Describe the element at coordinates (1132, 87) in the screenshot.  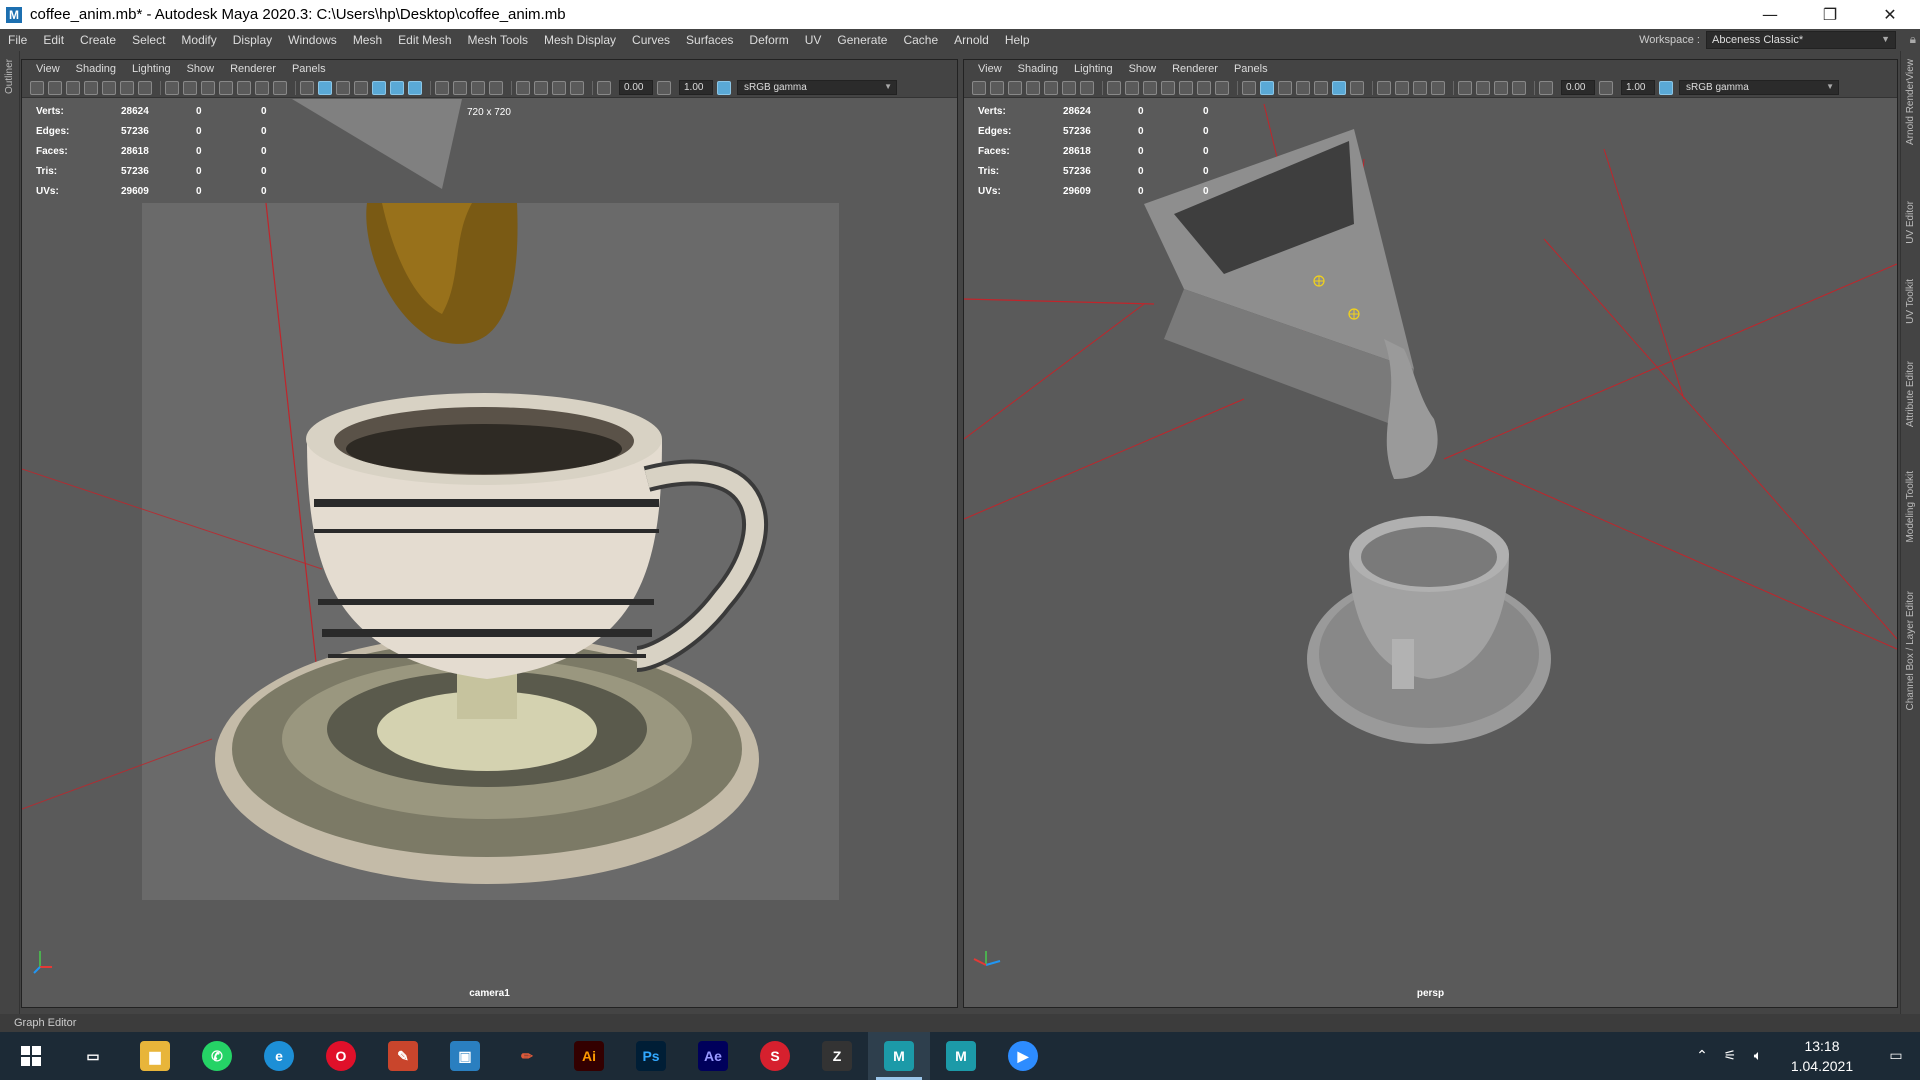
I see `film-gate-icon` at that location.